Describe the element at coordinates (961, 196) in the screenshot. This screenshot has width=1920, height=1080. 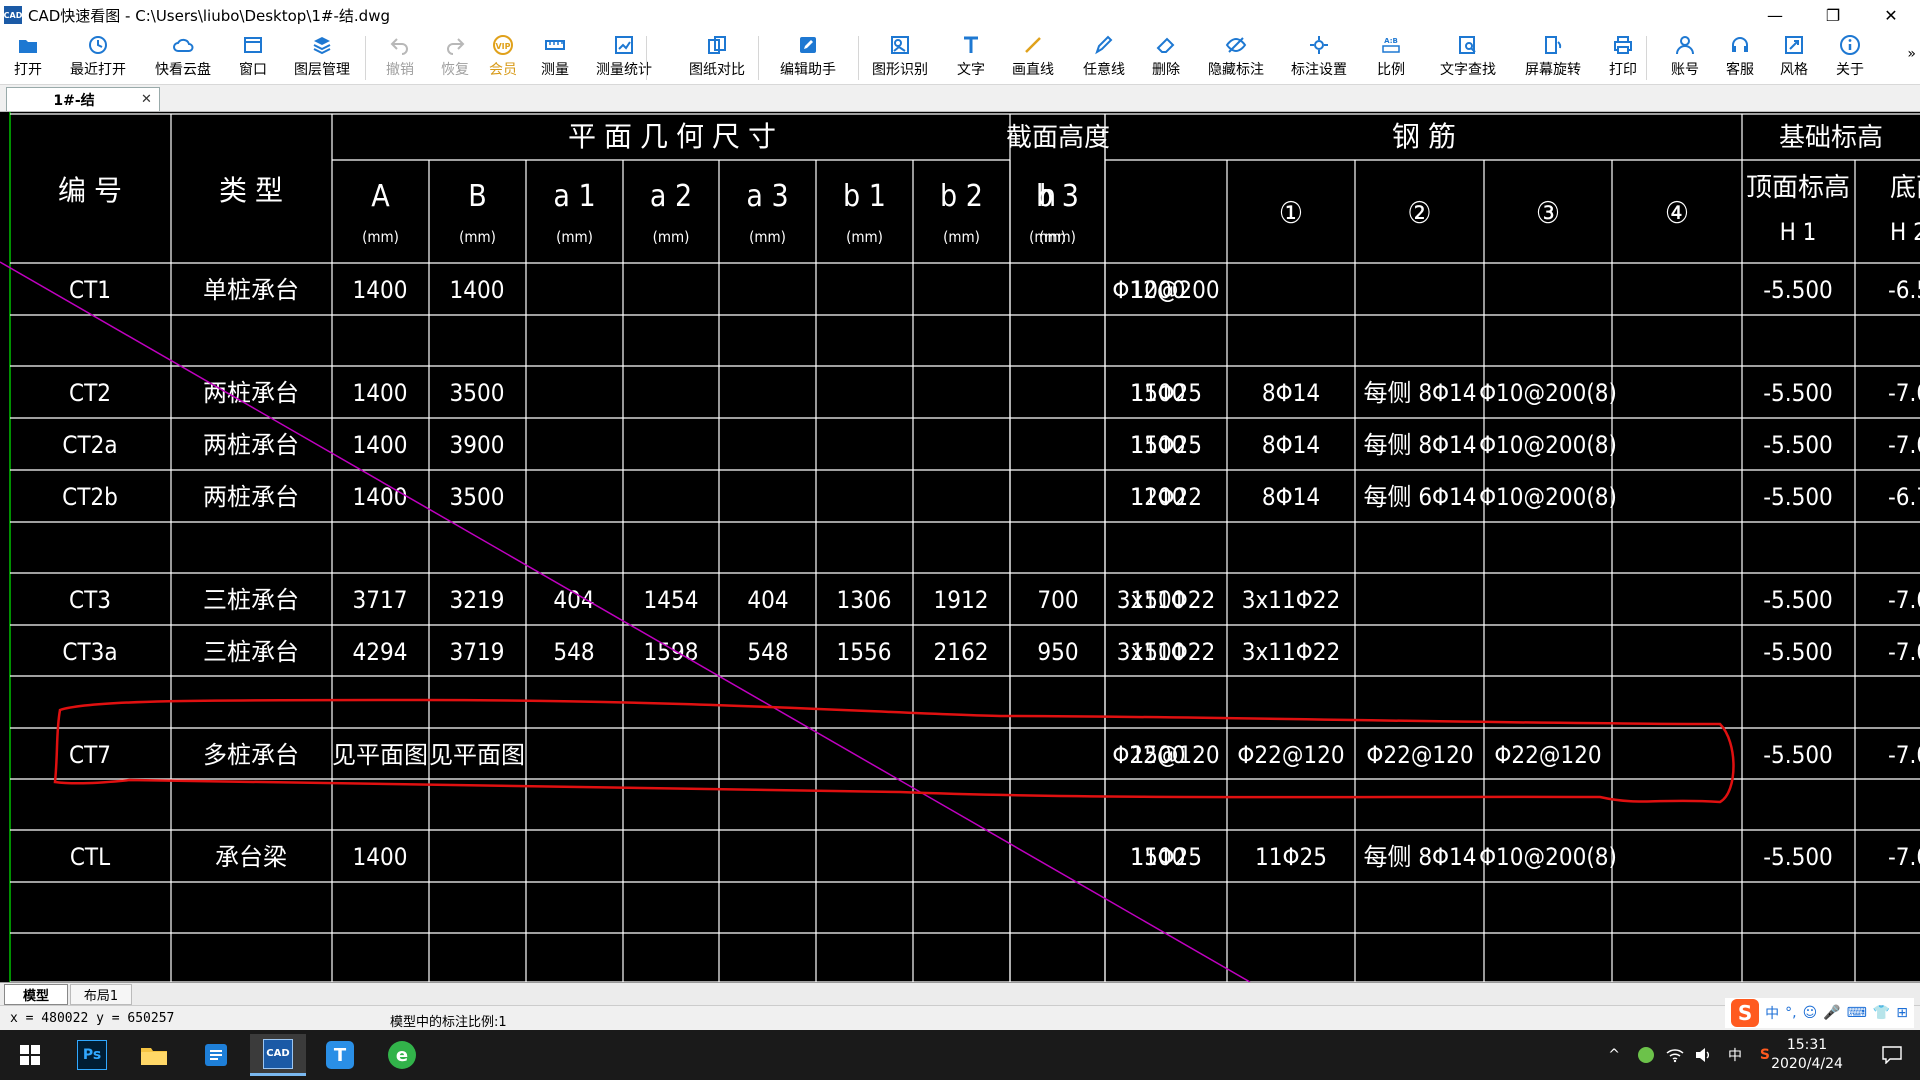
I see `header-dim-6: b 2` at that location.